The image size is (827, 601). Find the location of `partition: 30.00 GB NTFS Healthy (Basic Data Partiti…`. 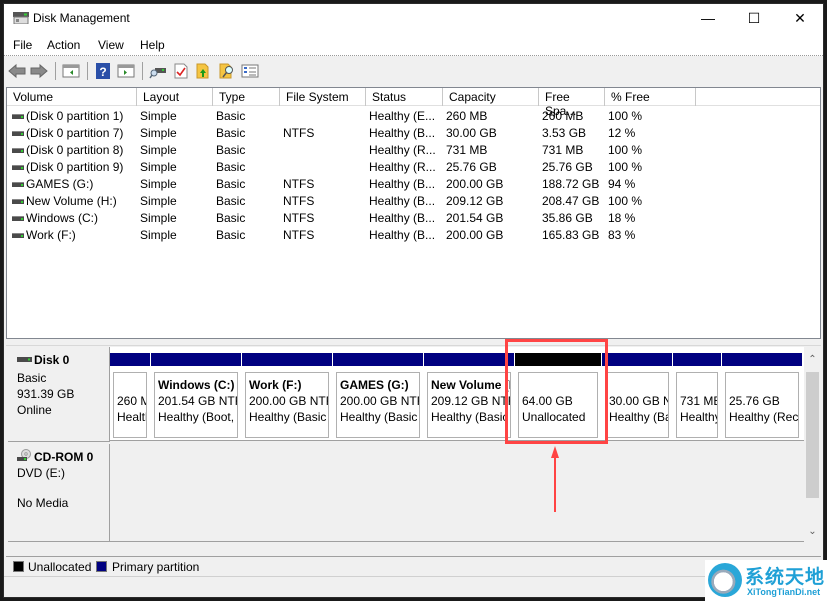

partition: 30.00 GB NTFS Healthy (Basic Data Partiti… is located at coordinates (637, 397).